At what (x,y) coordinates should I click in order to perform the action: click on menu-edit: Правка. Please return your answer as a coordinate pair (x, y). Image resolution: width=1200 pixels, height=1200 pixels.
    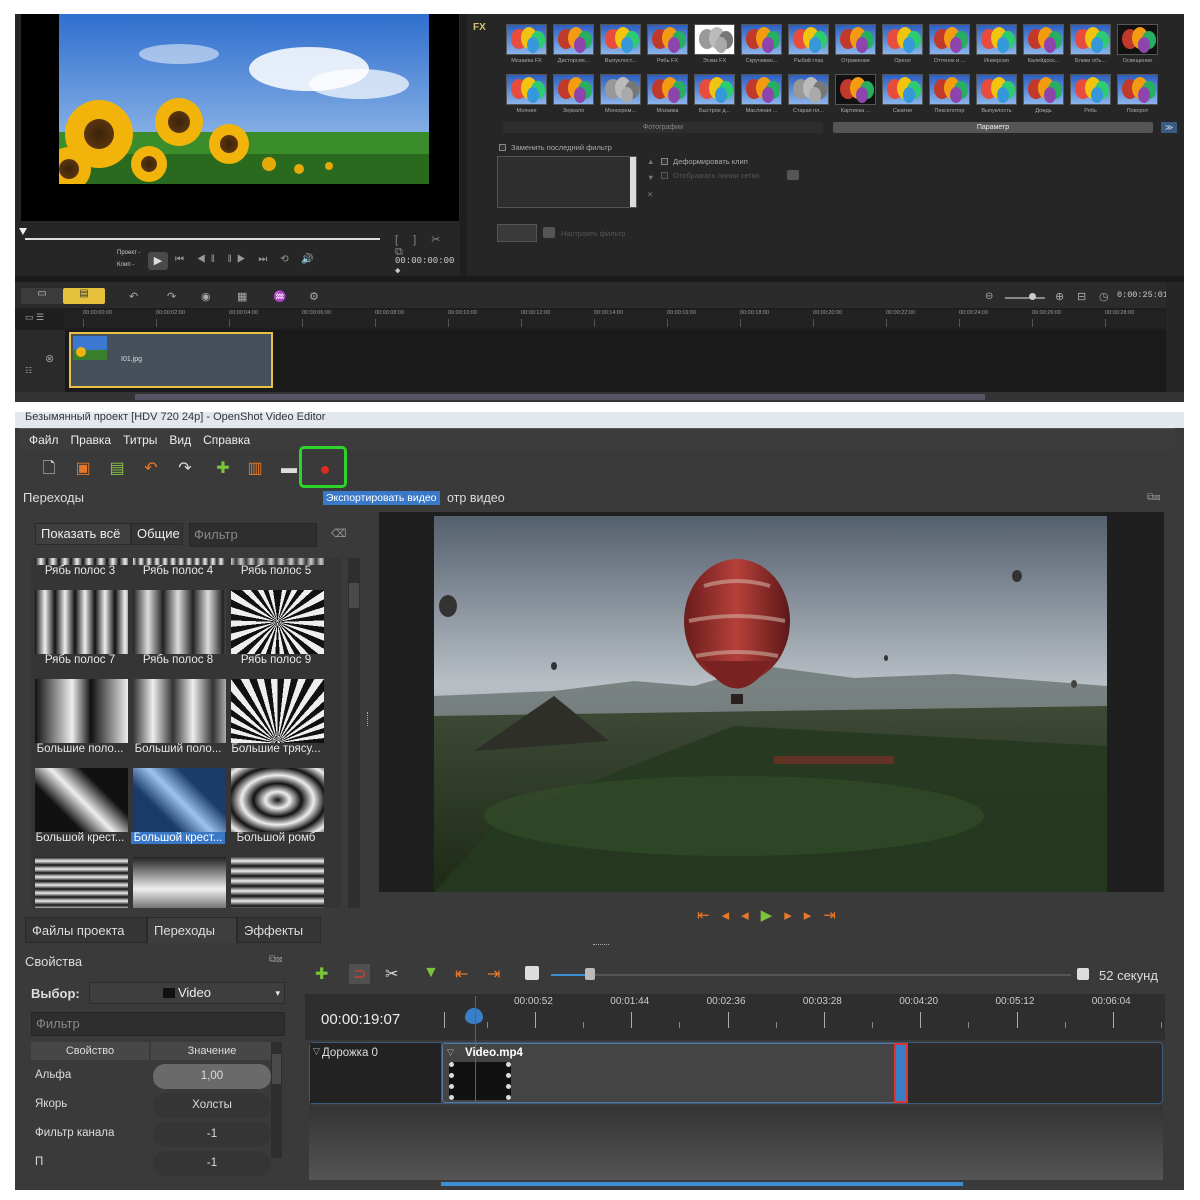
    Looking at the image, I should click on (91, 440).